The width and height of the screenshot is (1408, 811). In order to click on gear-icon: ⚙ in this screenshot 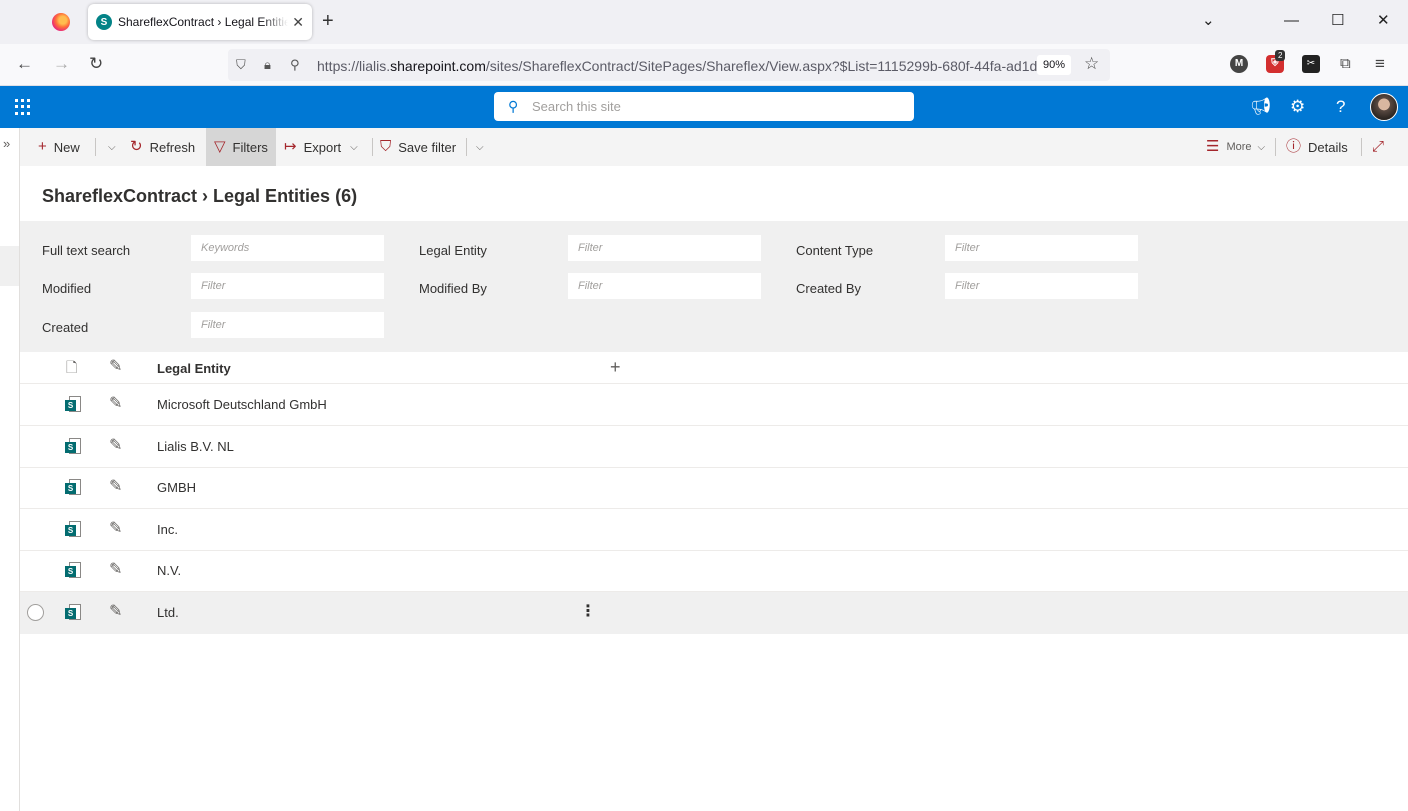, I will do `click(1297, 107)`.